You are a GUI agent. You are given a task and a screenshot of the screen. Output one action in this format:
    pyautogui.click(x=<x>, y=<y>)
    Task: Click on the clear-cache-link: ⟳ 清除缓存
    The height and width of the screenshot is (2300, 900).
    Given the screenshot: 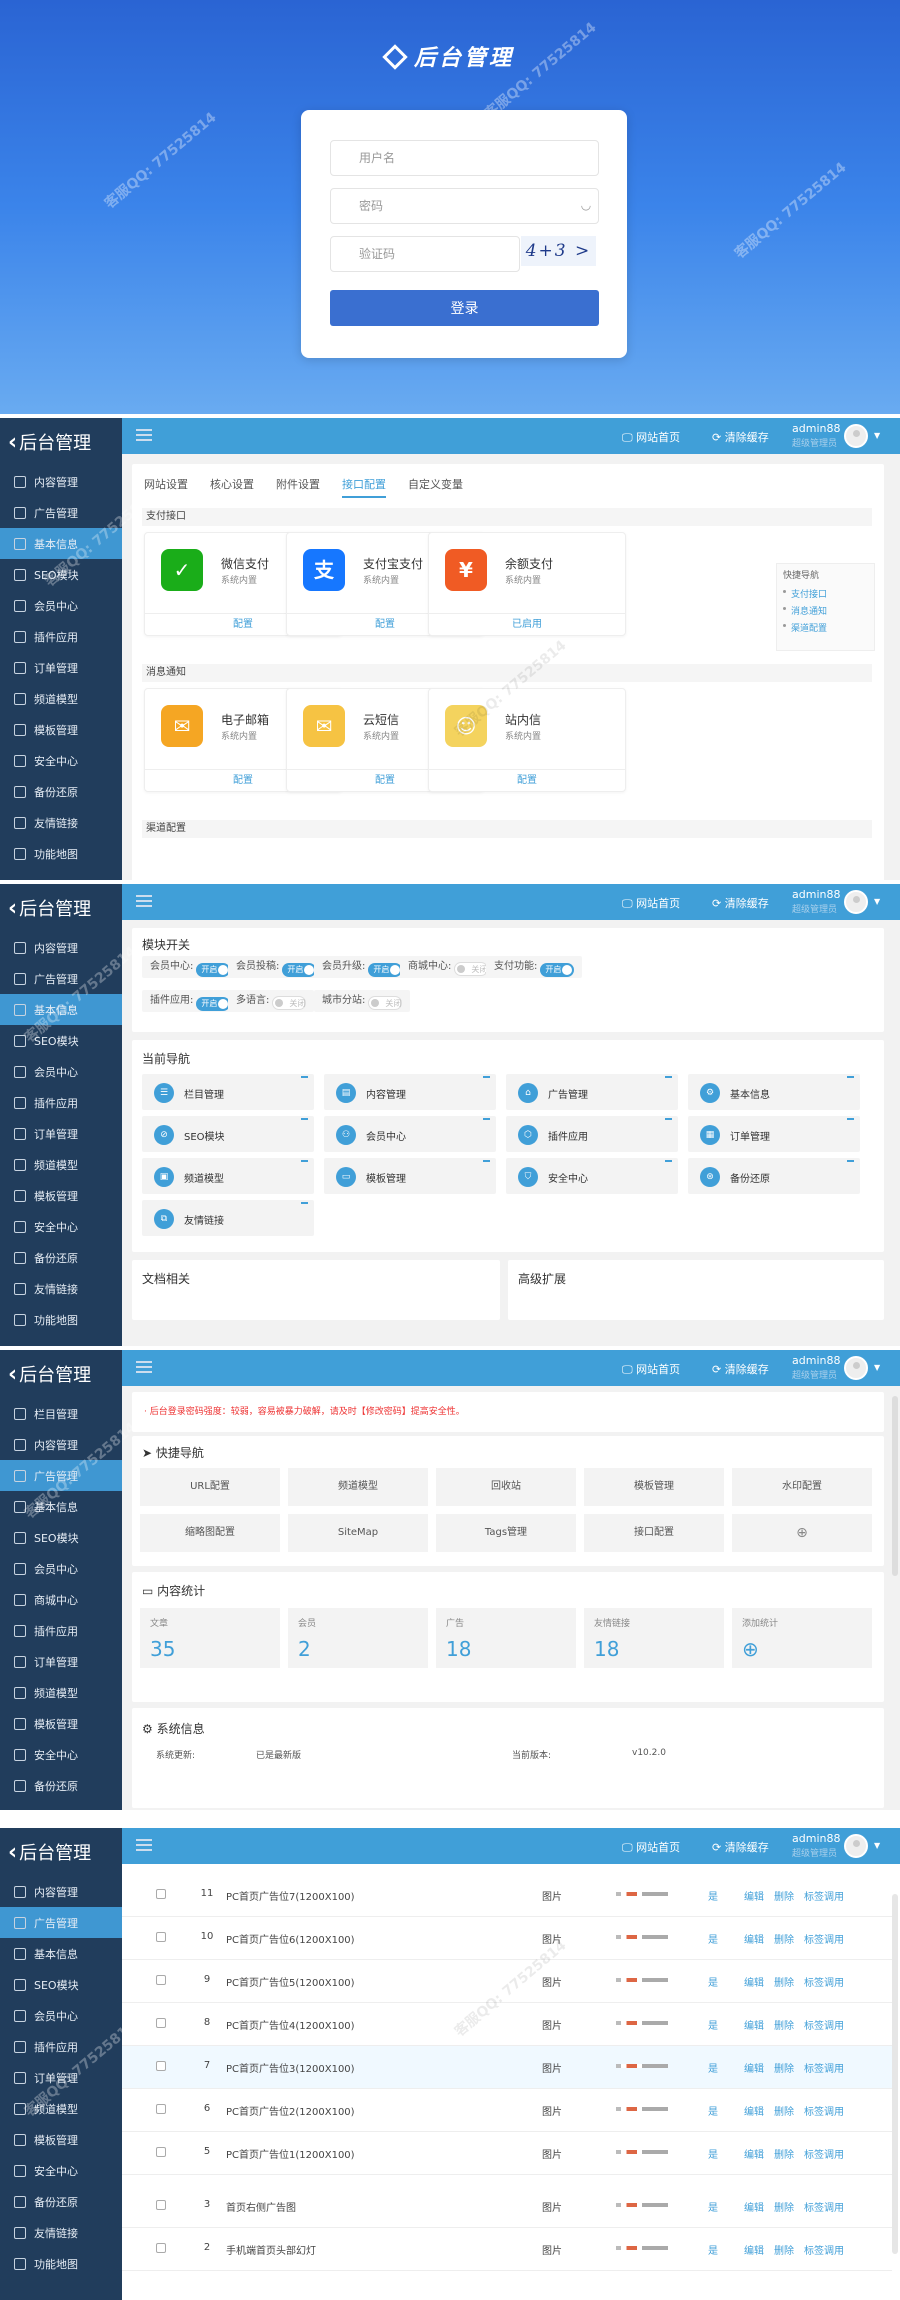 What is the action you would take?
    pyautogui.click(x=740, y=1847)
    